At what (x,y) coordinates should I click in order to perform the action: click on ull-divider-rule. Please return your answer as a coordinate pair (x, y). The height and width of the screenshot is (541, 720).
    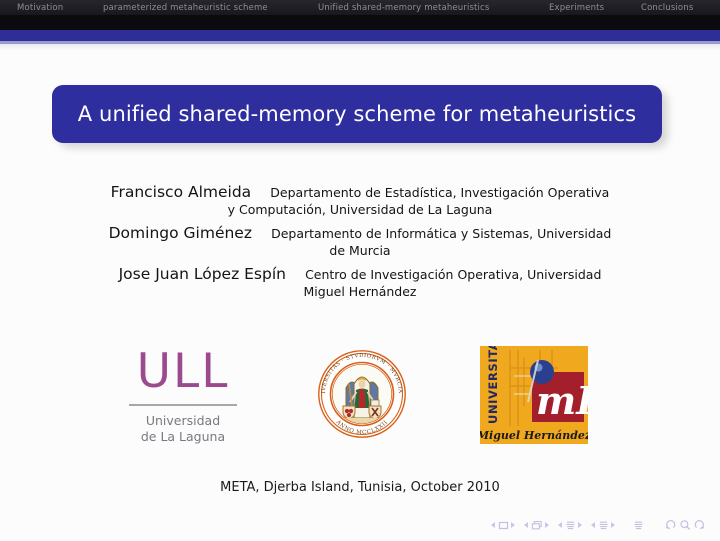
    Looking at the image, I should click on (183, 405).